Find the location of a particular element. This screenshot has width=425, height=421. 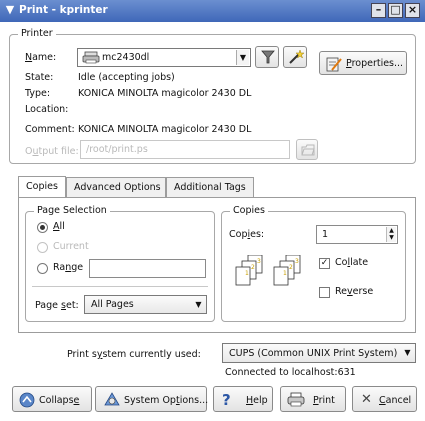

page-set-combo: All Pages ▼ is located at coordinates (145, 304).